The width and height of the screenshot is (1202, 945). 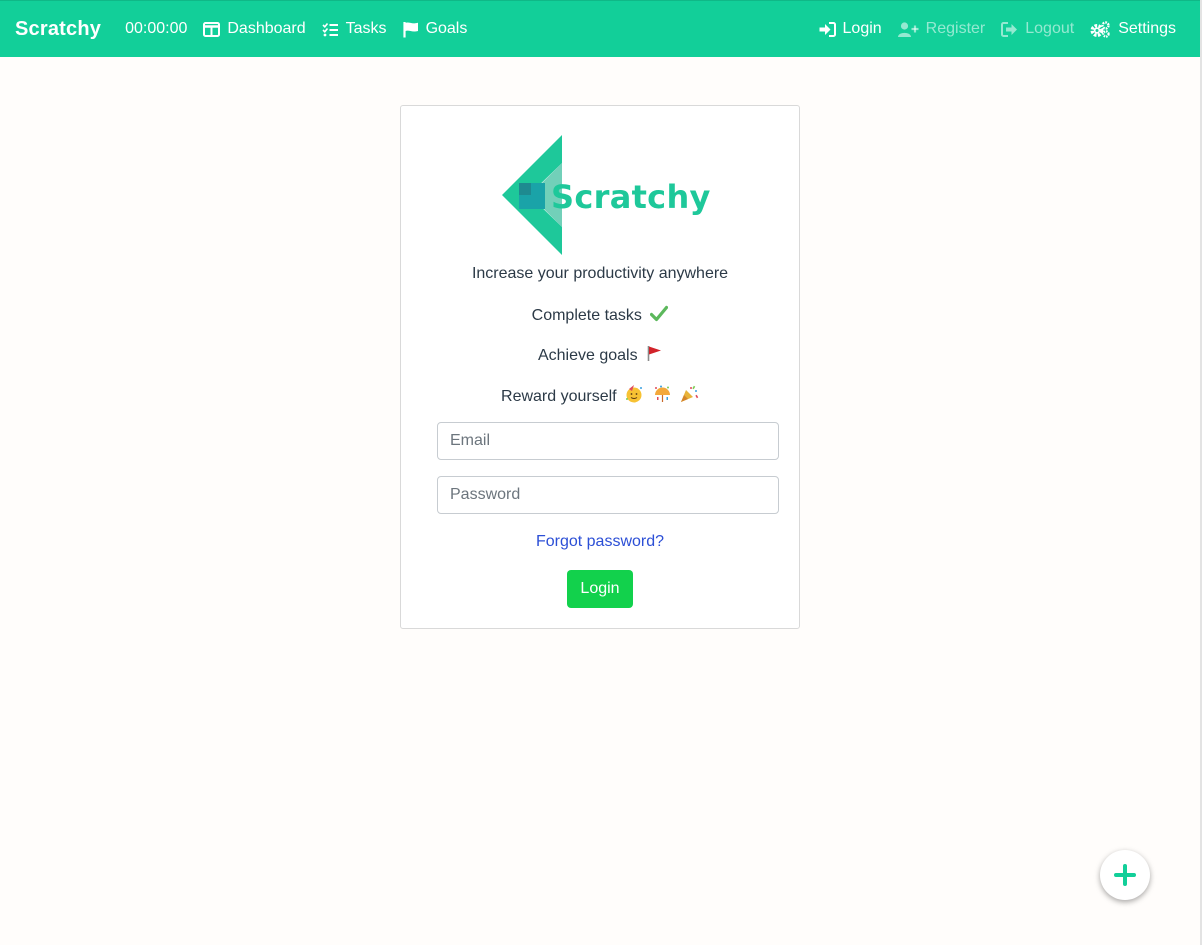 I want to click on login-button: Login, so click(x=600, y=589).